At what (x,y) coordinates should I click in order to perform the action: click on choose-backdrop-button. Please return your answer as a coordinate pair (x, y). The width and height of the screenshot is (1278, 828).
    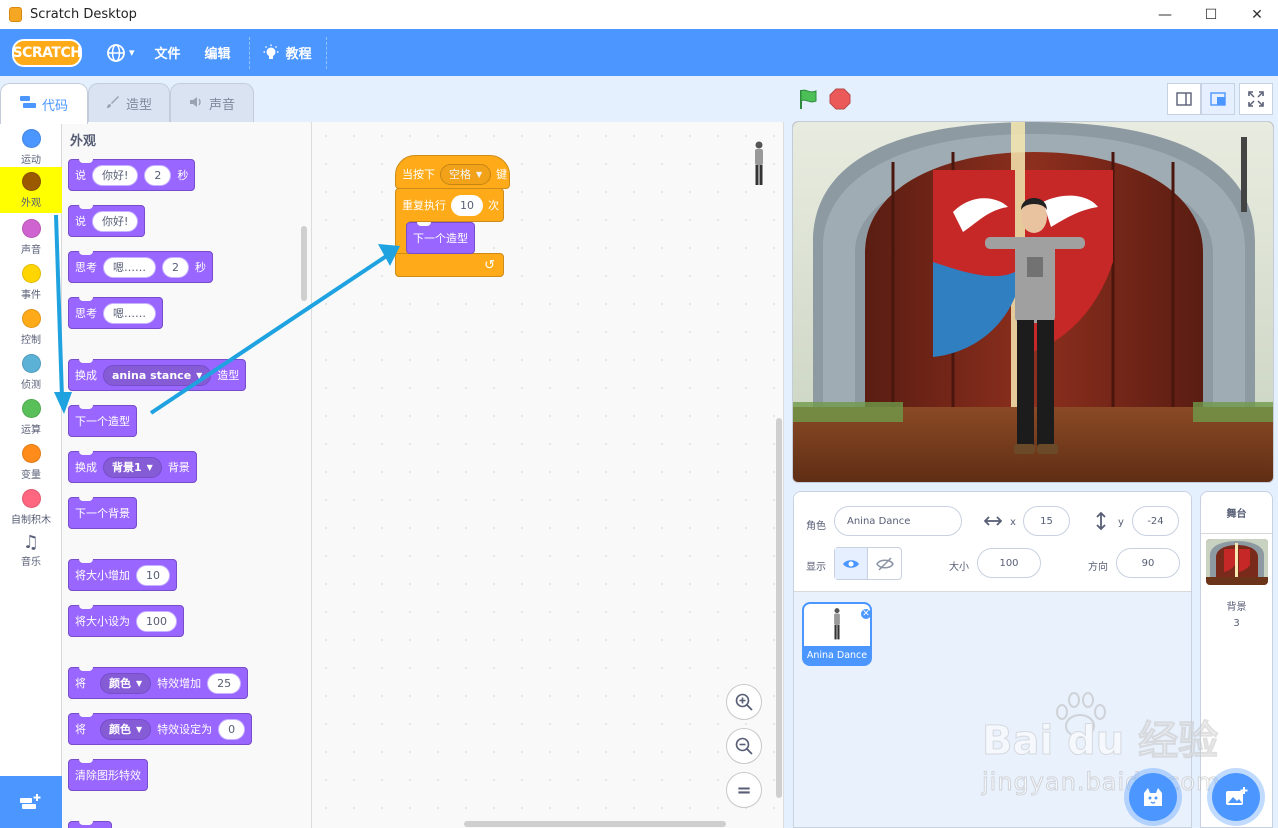
    Looking at the image, I should click on (1236, 797).